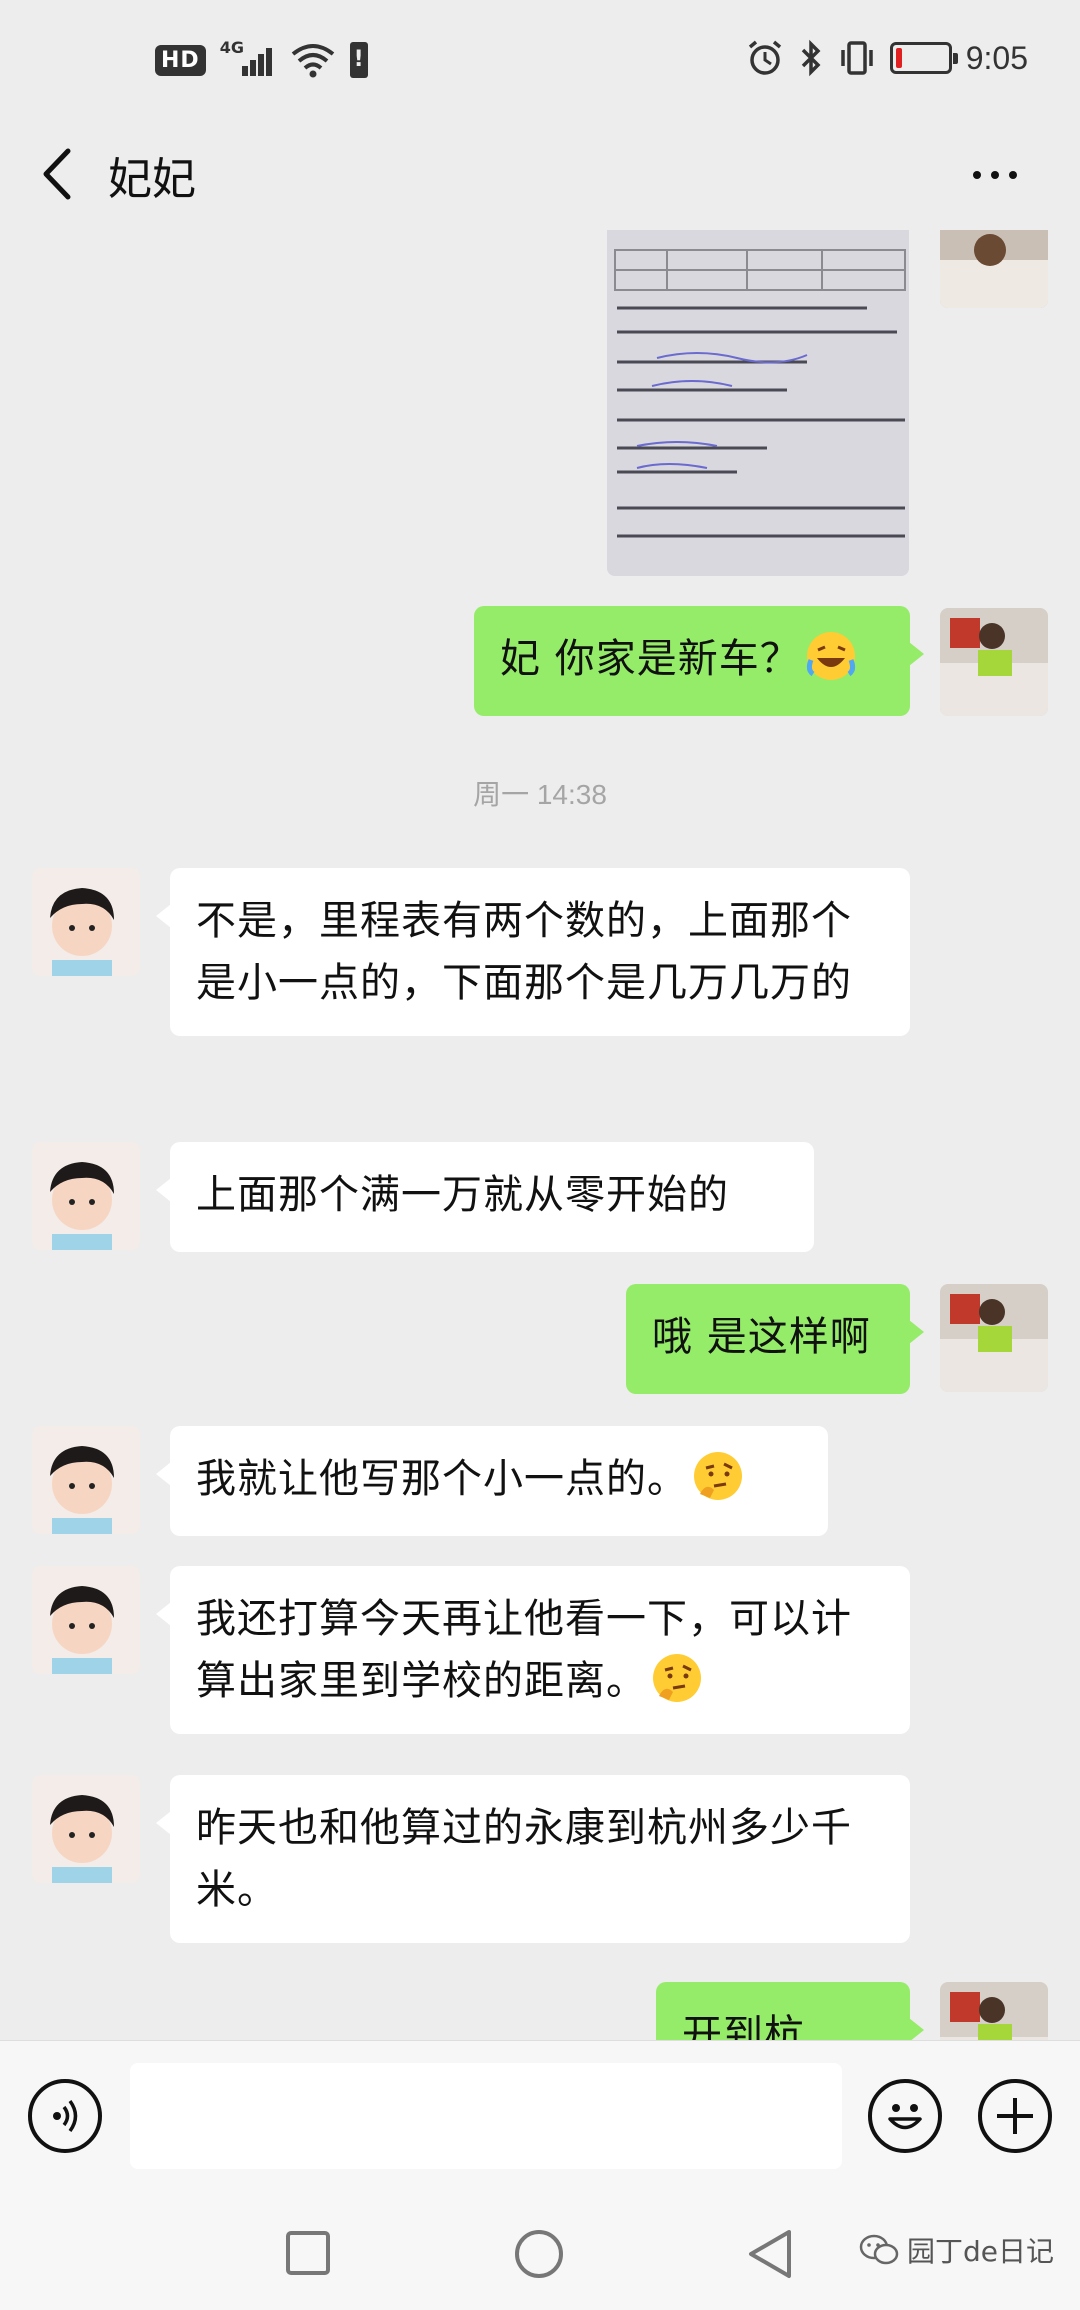 The image size is (1080, 2310). Describe the element at coordinates (879, 2249) in the screenshot. I see `wechat-logo-icon` at that location.